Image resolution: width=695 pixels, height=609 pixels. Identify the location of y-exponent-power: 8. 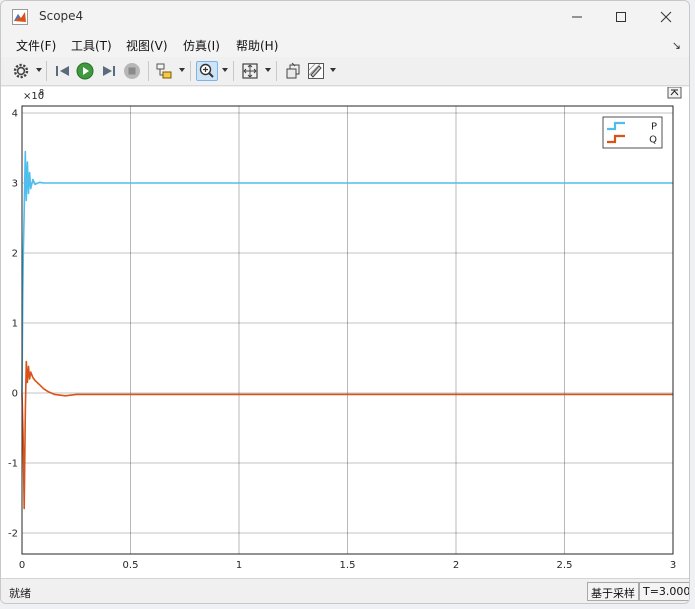
(41, 92).